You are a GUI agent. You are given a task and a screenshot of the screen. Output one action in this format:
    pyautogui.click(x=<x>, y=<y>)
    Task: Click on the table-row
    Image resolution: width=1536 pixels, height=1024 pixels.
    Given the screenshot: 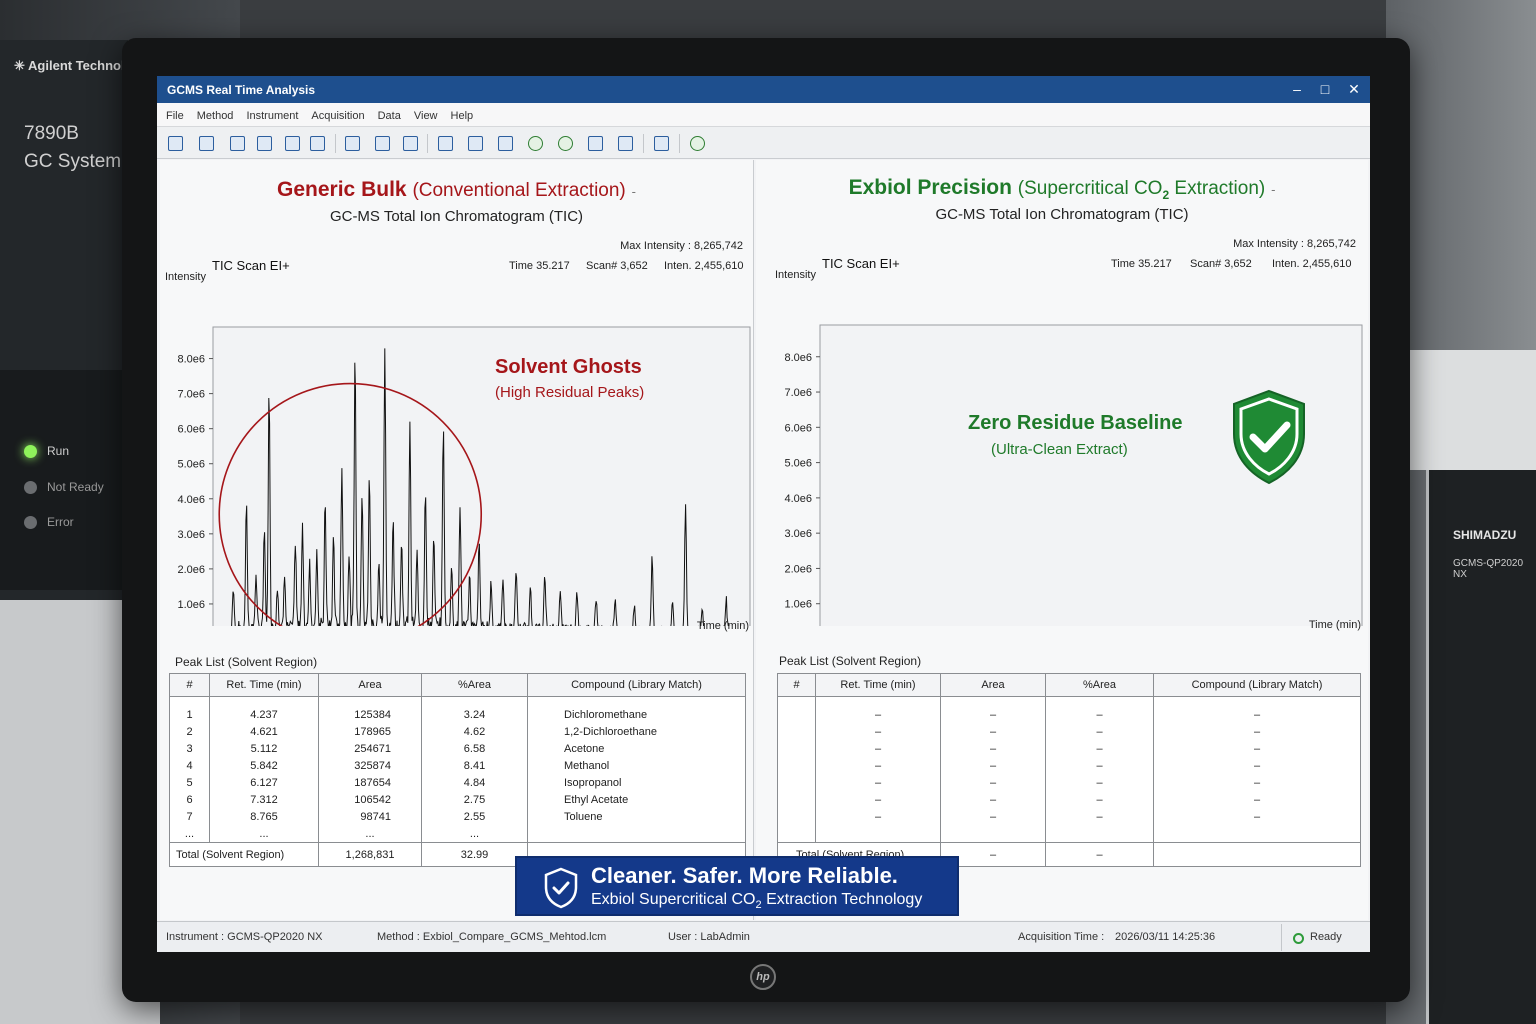 What is the action you would take?
    pyautogui.click(x=1069, y=834)
    